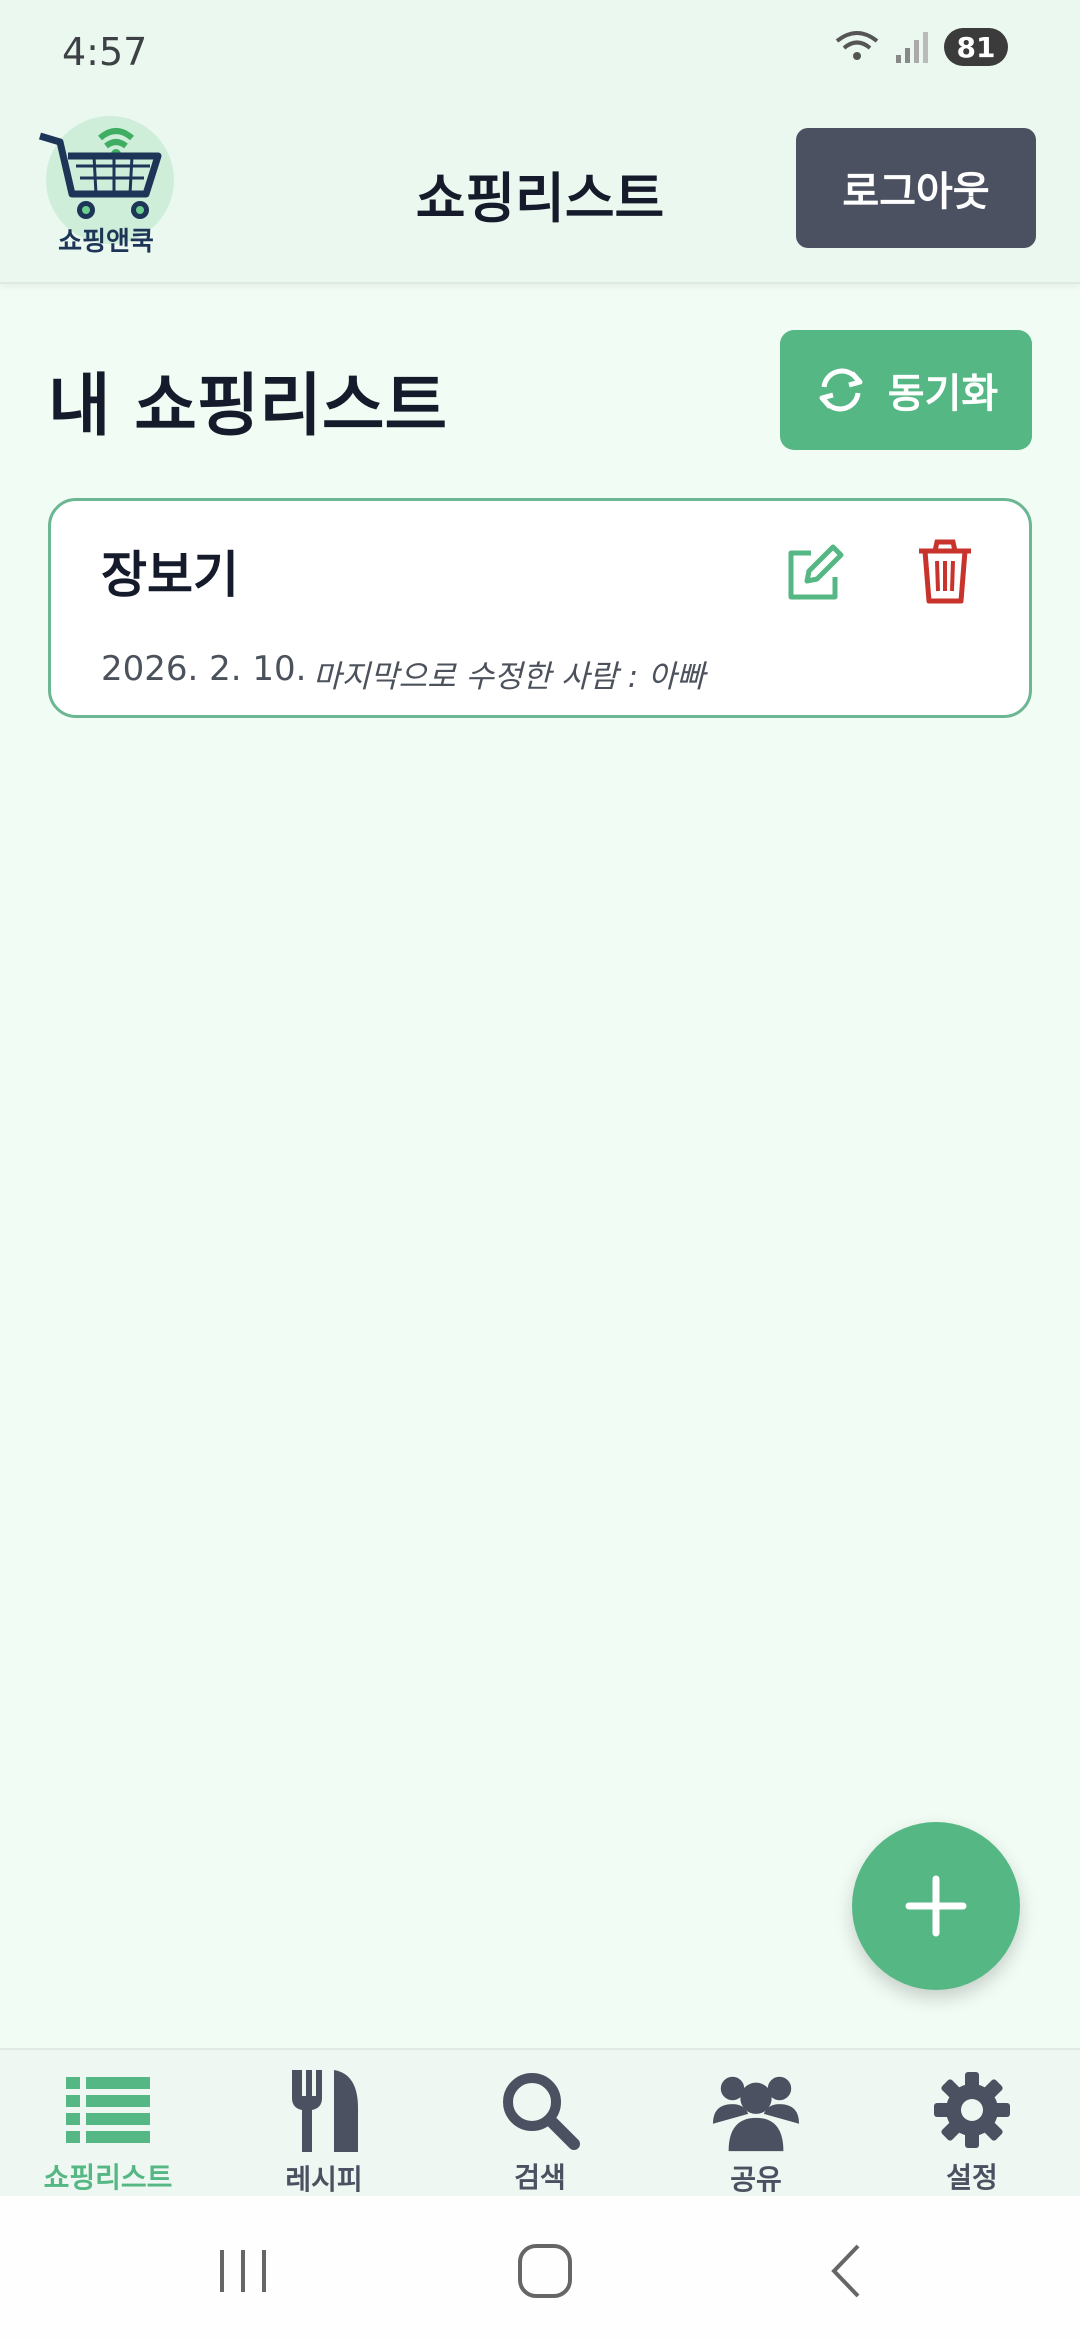 This screenshot has height=2340, width=1080. What do you see at coordinates (540, 2177) in the screenshot?
I see `nav-label: 검색` at bounding box center [540, 2177].